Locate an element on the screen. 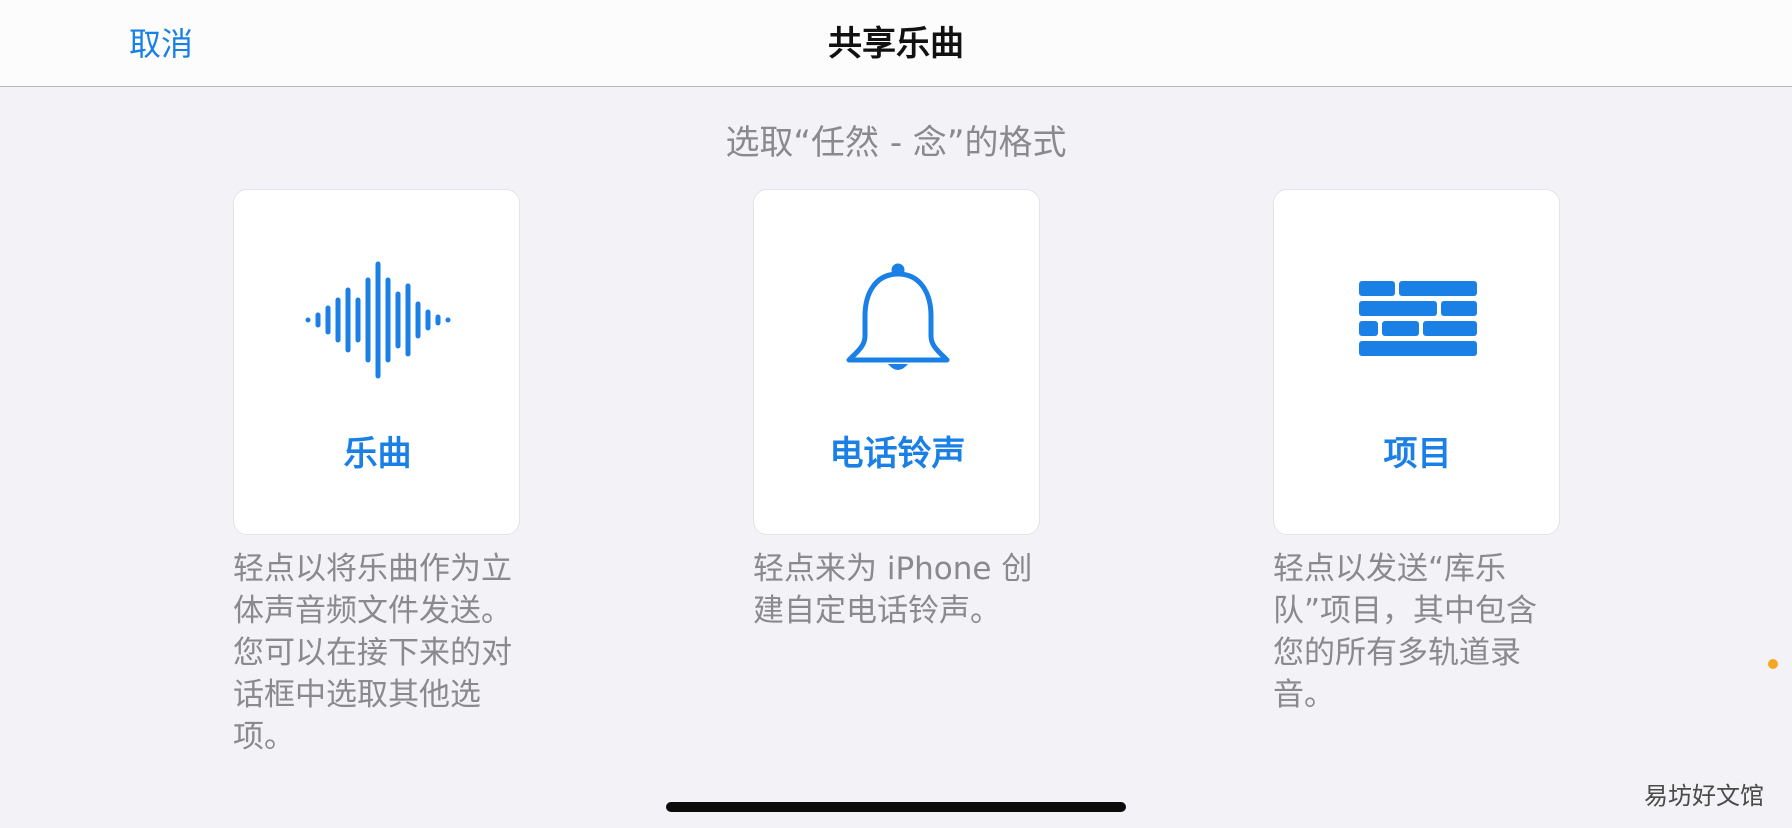  project-option-card: 项目 is located at coordinates (1416, 362).